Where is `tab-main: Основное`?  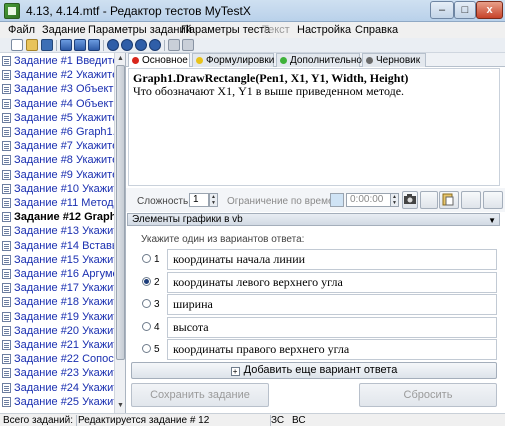 tab-main: Основное is located at coordinates (159, 60).